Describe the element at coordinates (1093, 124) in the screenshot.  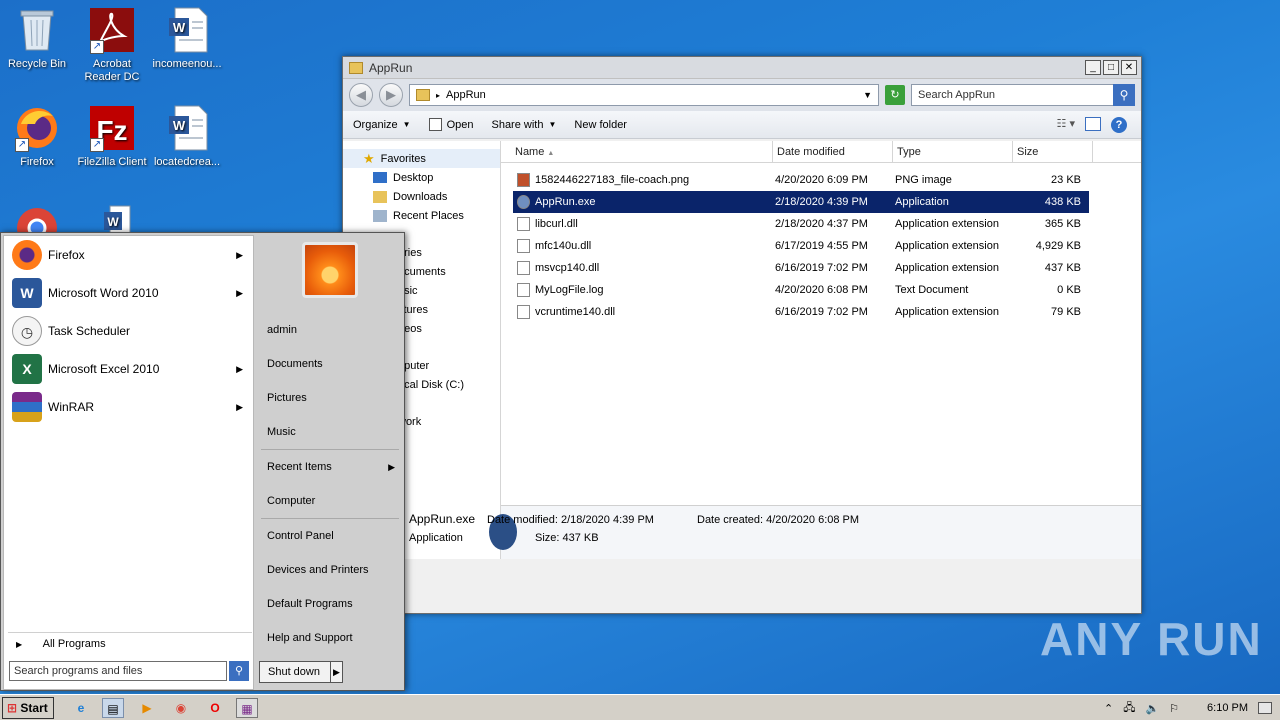
I see `preview-pane-icon` at that location.